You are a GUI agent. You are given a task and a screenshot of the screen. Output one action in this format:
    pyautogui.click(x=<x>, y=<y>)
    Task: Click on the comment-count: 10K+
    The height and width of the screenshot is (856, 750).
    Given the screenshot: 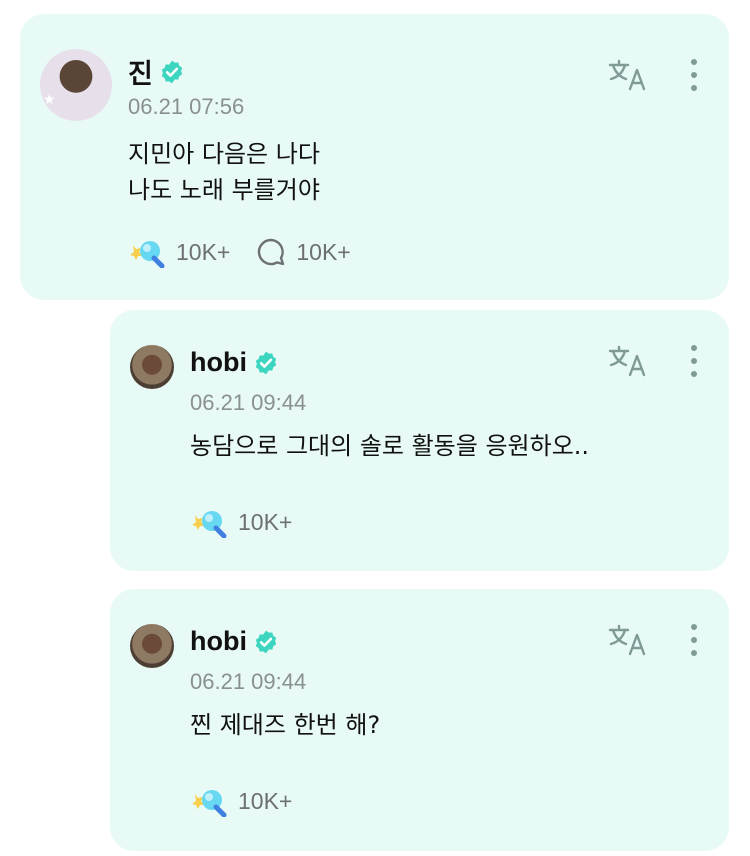 What is the action you would take?
    pyautogui.click(x=323, y=251)
    